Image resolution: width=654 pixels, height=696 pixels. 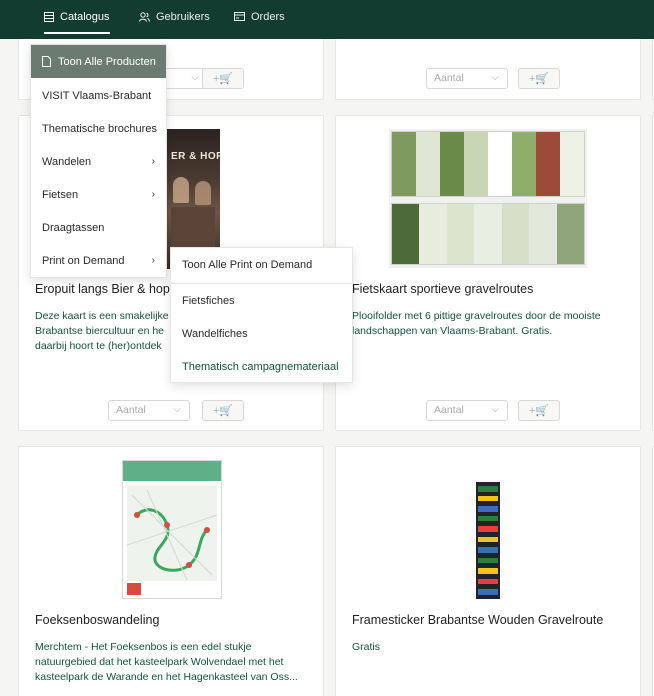 I want to click on top-navigation-bar: Catalogus Gebruikers Orders, so click(x=327, y=19).